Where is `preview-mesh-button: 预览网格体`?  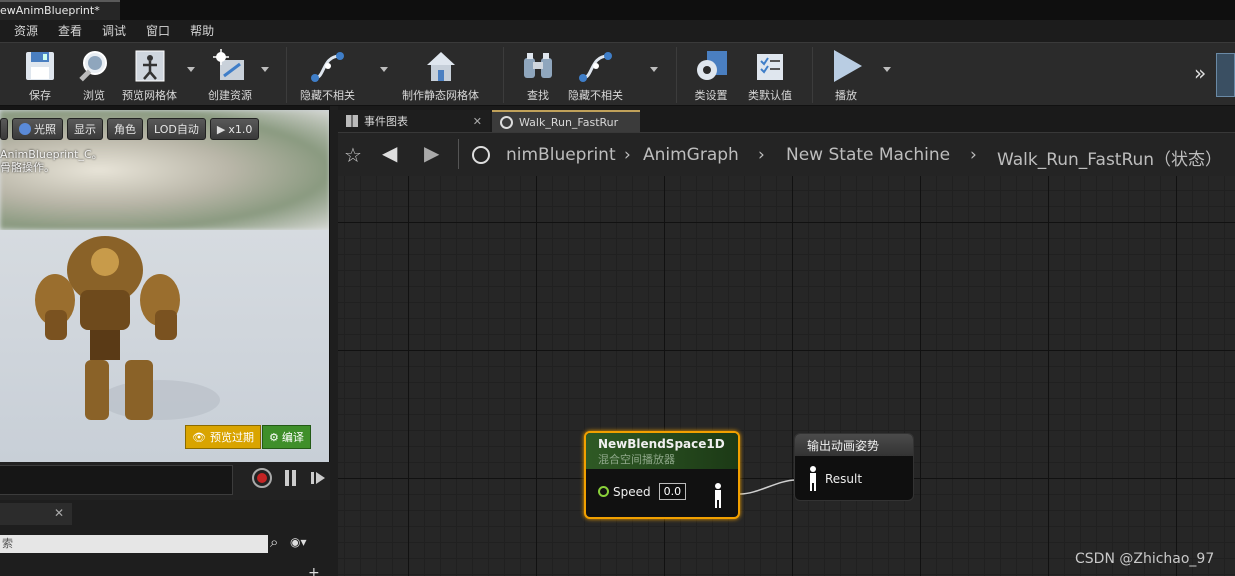
preview-mesh-button: 预览网格体 is located at coordinates (149, 75).